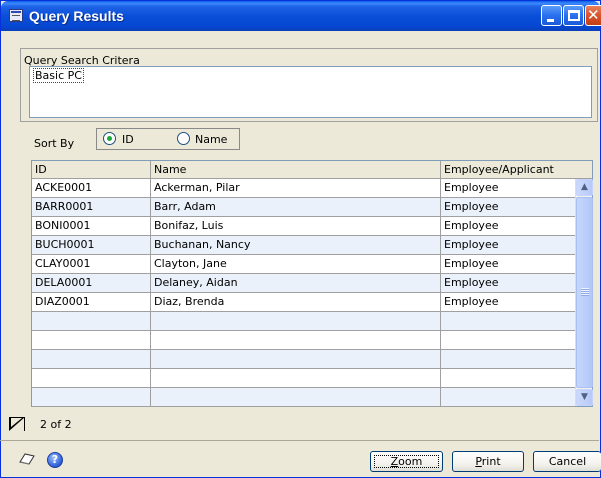 Image resolution: width=601 pixels, height=478 pixels. I want to click on cell-id: BARR0001, so click(91, 207).